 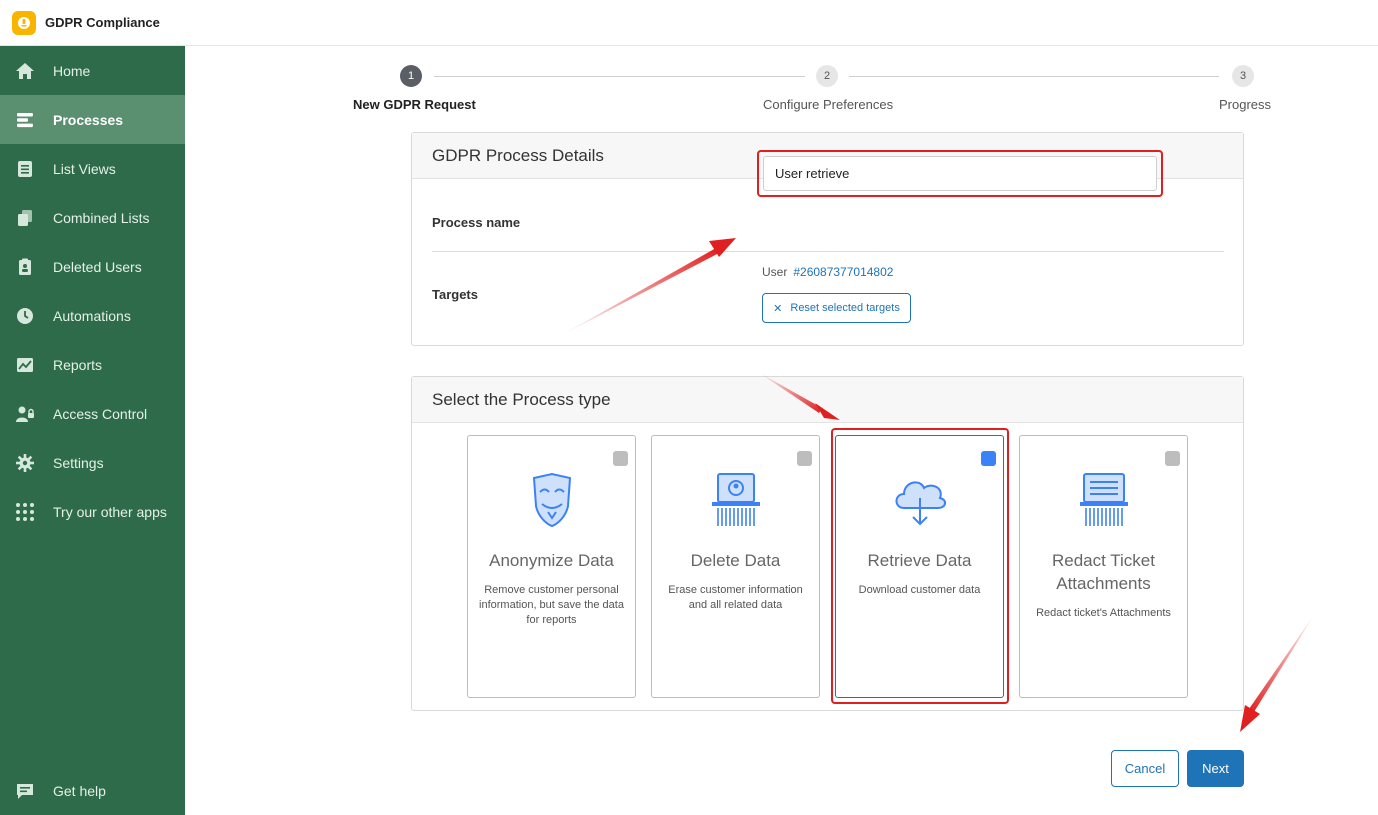 What do you see at coordinates (843, 272) in the screenshot?
I see `target-id-link: #26087377014802` at bounding box center [843, 272].